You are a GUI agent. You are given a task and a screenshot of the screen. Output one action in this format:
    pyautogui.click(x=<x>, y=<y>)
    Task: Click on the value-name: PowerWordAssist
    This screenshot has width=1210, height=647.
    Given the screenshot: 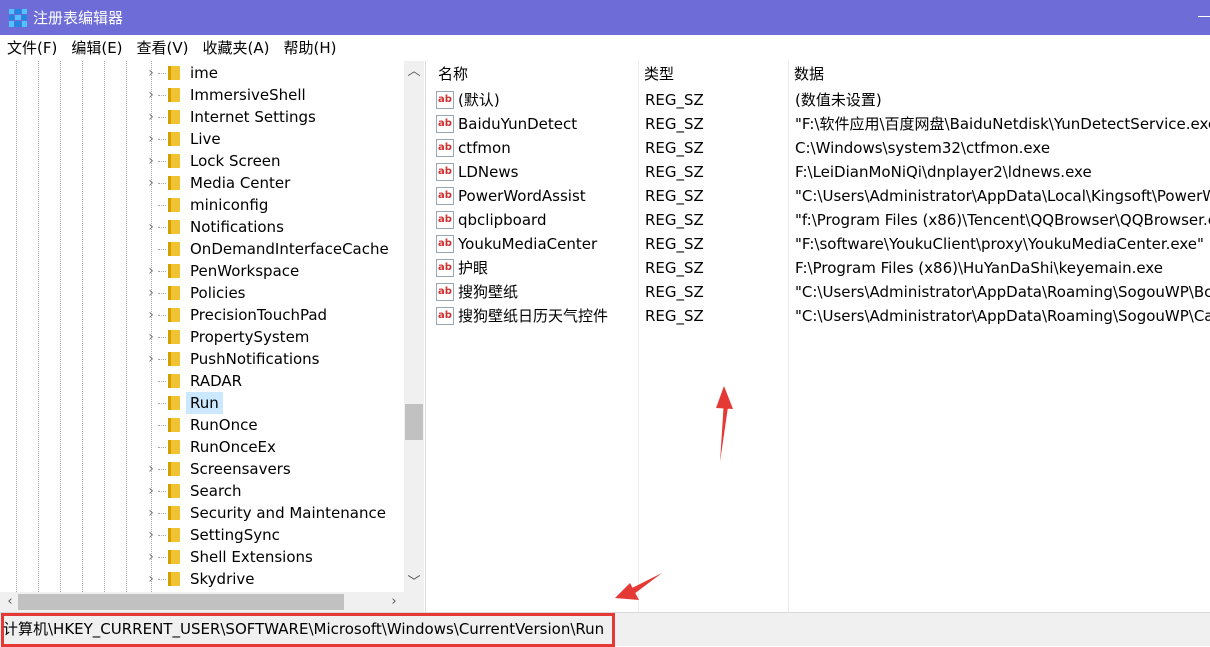 What is the action you would take?
    pyautogui.click(x=522, y=196)
    